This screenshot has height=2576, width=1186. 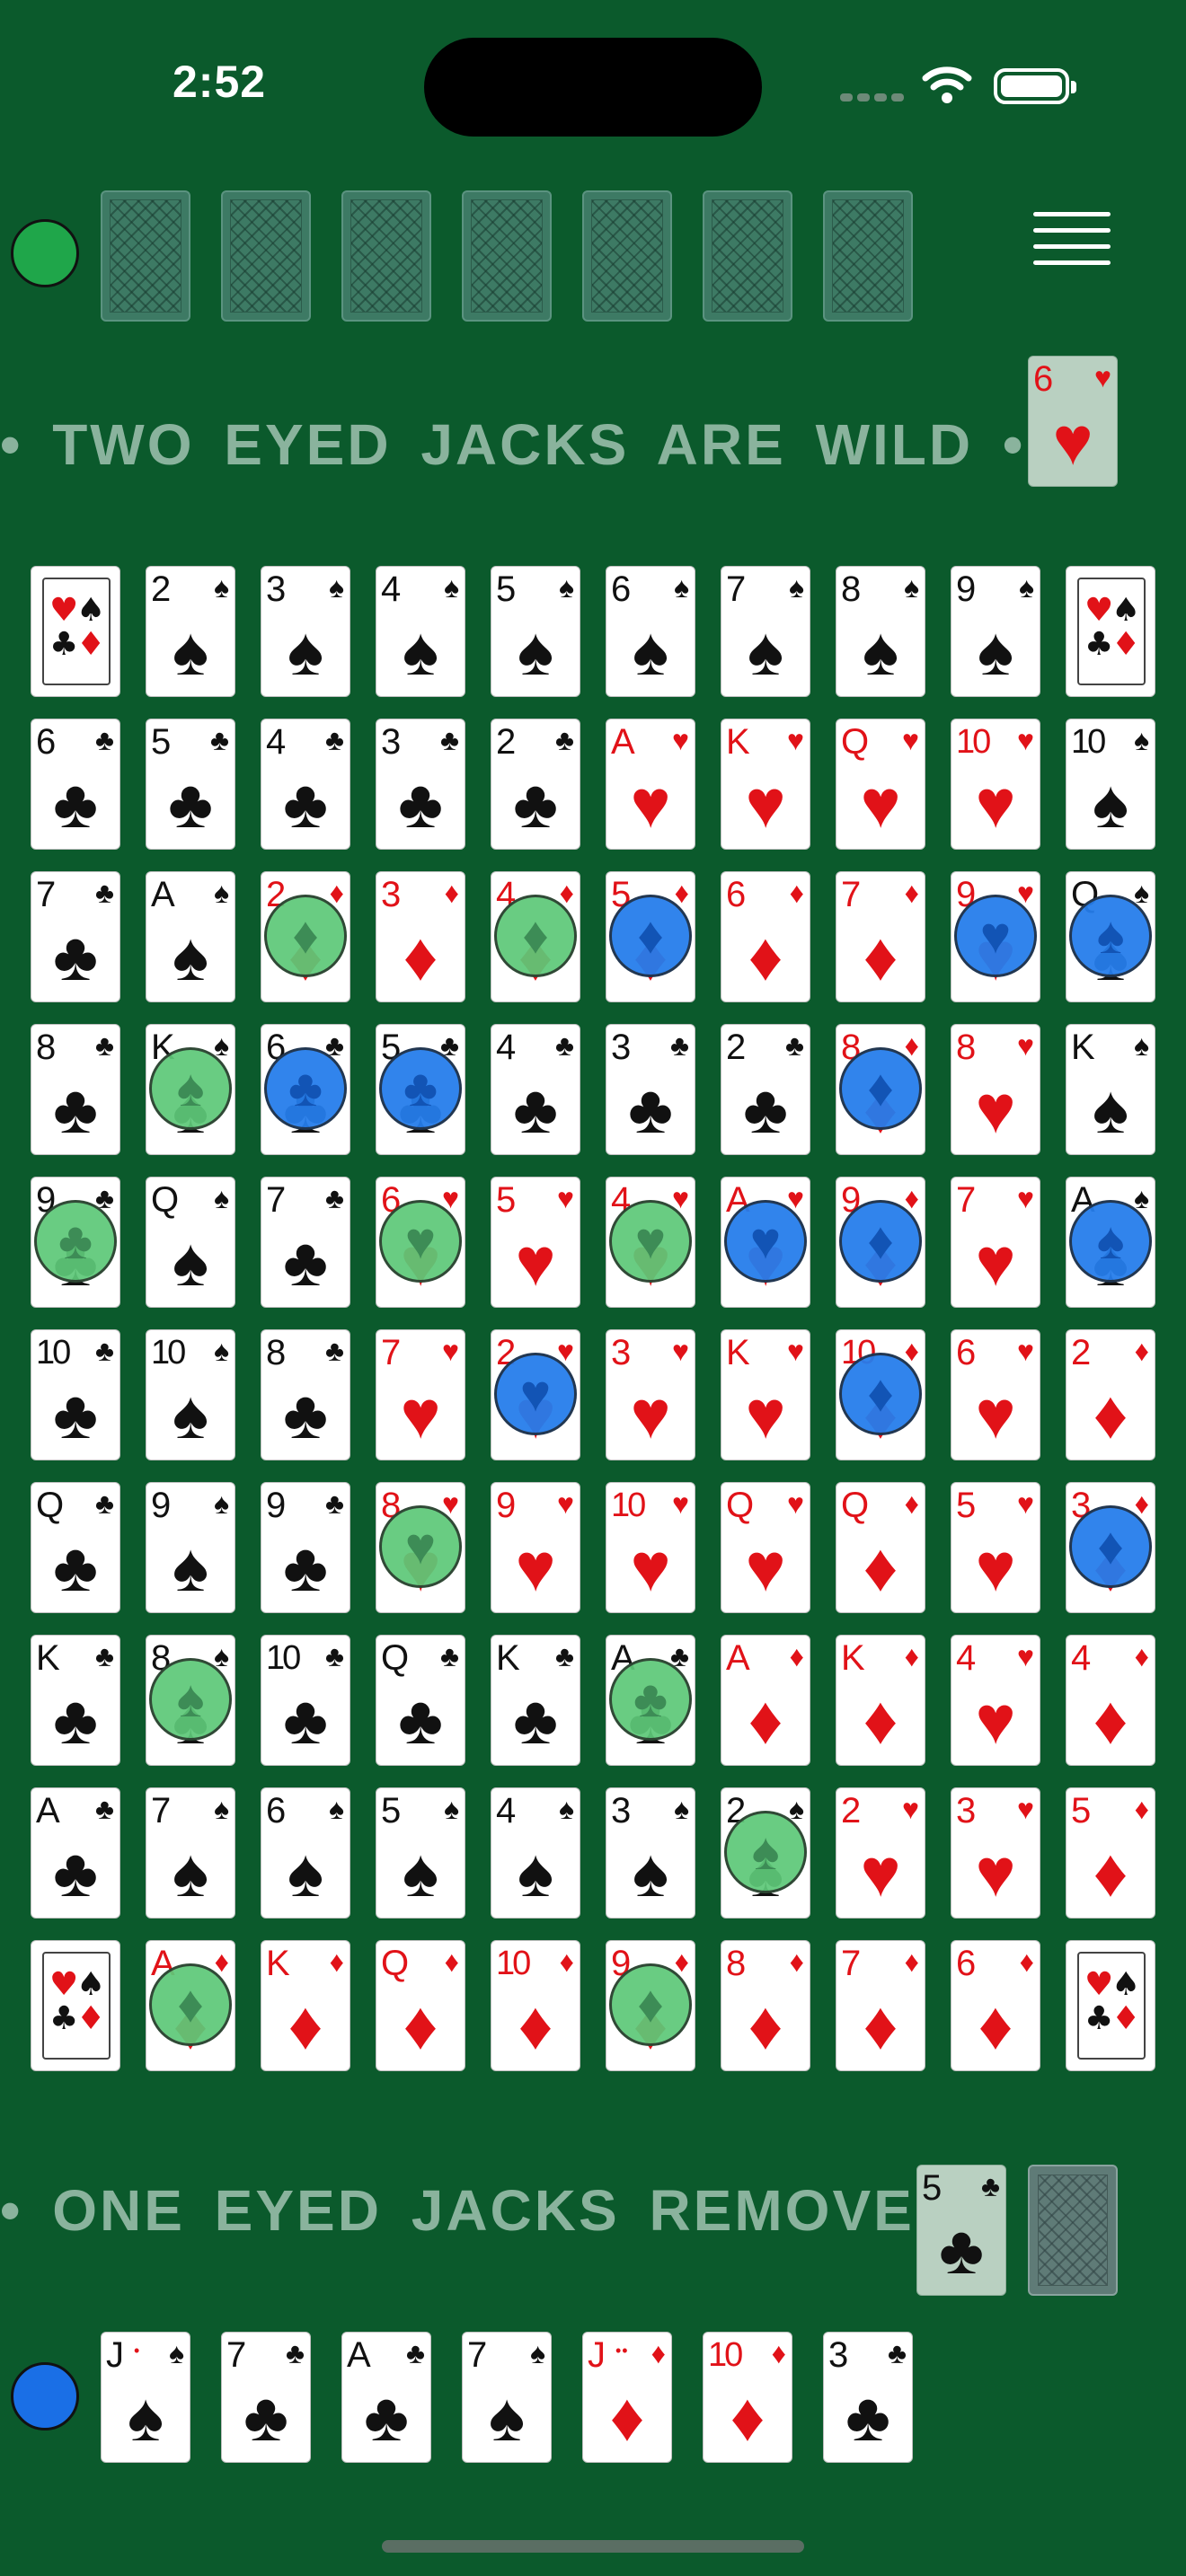 I want to click on bottom-discard-card-face: 5 ♣ ♣, so click(x=961, y=2230).